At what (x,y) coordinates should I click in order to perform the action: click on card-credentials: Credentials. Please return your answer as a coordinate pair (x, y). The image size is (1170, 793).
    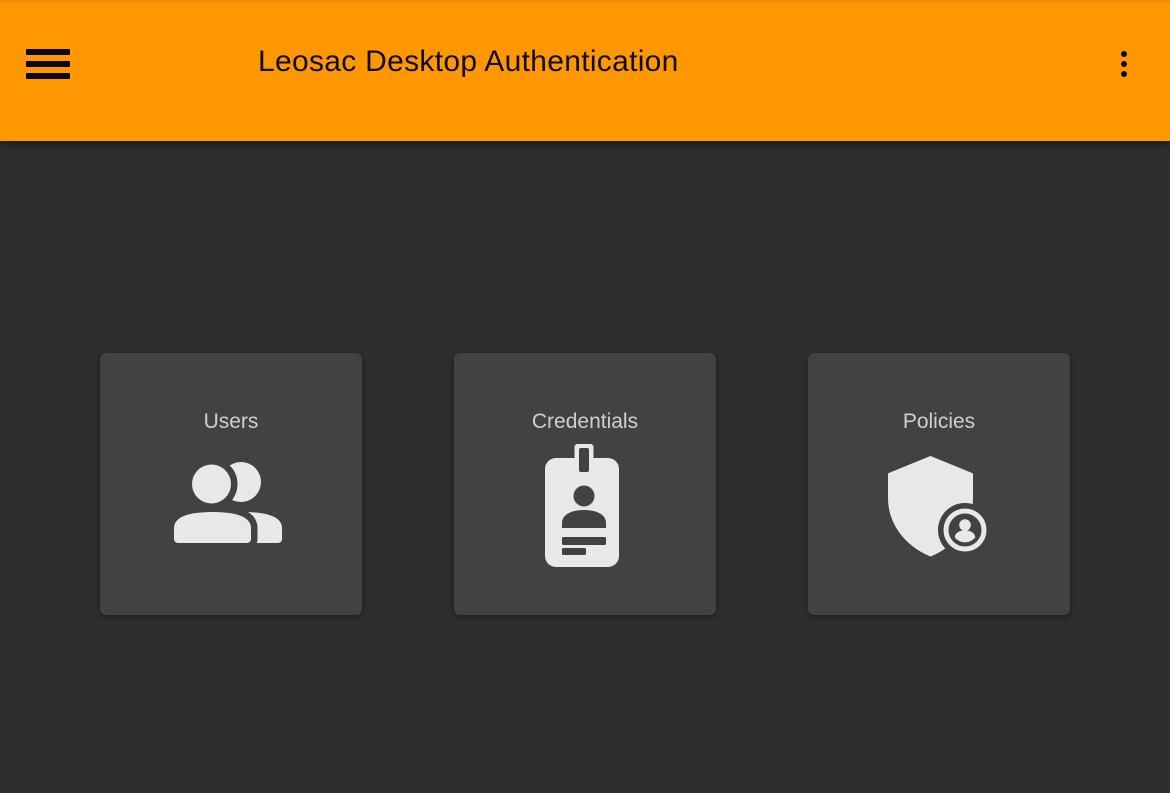
    Looking at the image, I should click on (585, 484).